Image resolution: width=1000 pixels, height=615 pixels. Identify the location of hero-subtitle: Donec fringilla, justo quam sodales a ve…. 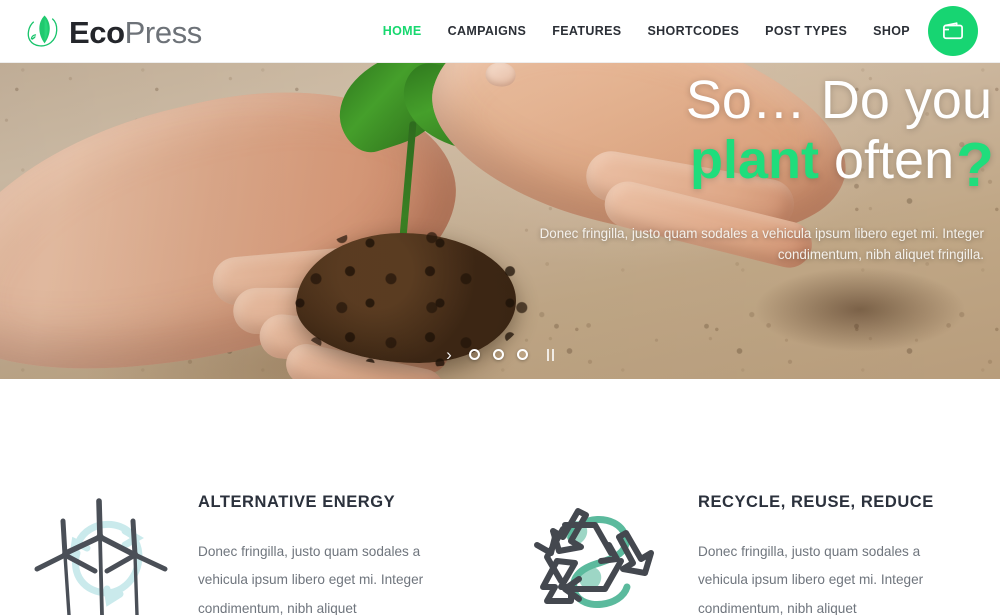
(761, 244).